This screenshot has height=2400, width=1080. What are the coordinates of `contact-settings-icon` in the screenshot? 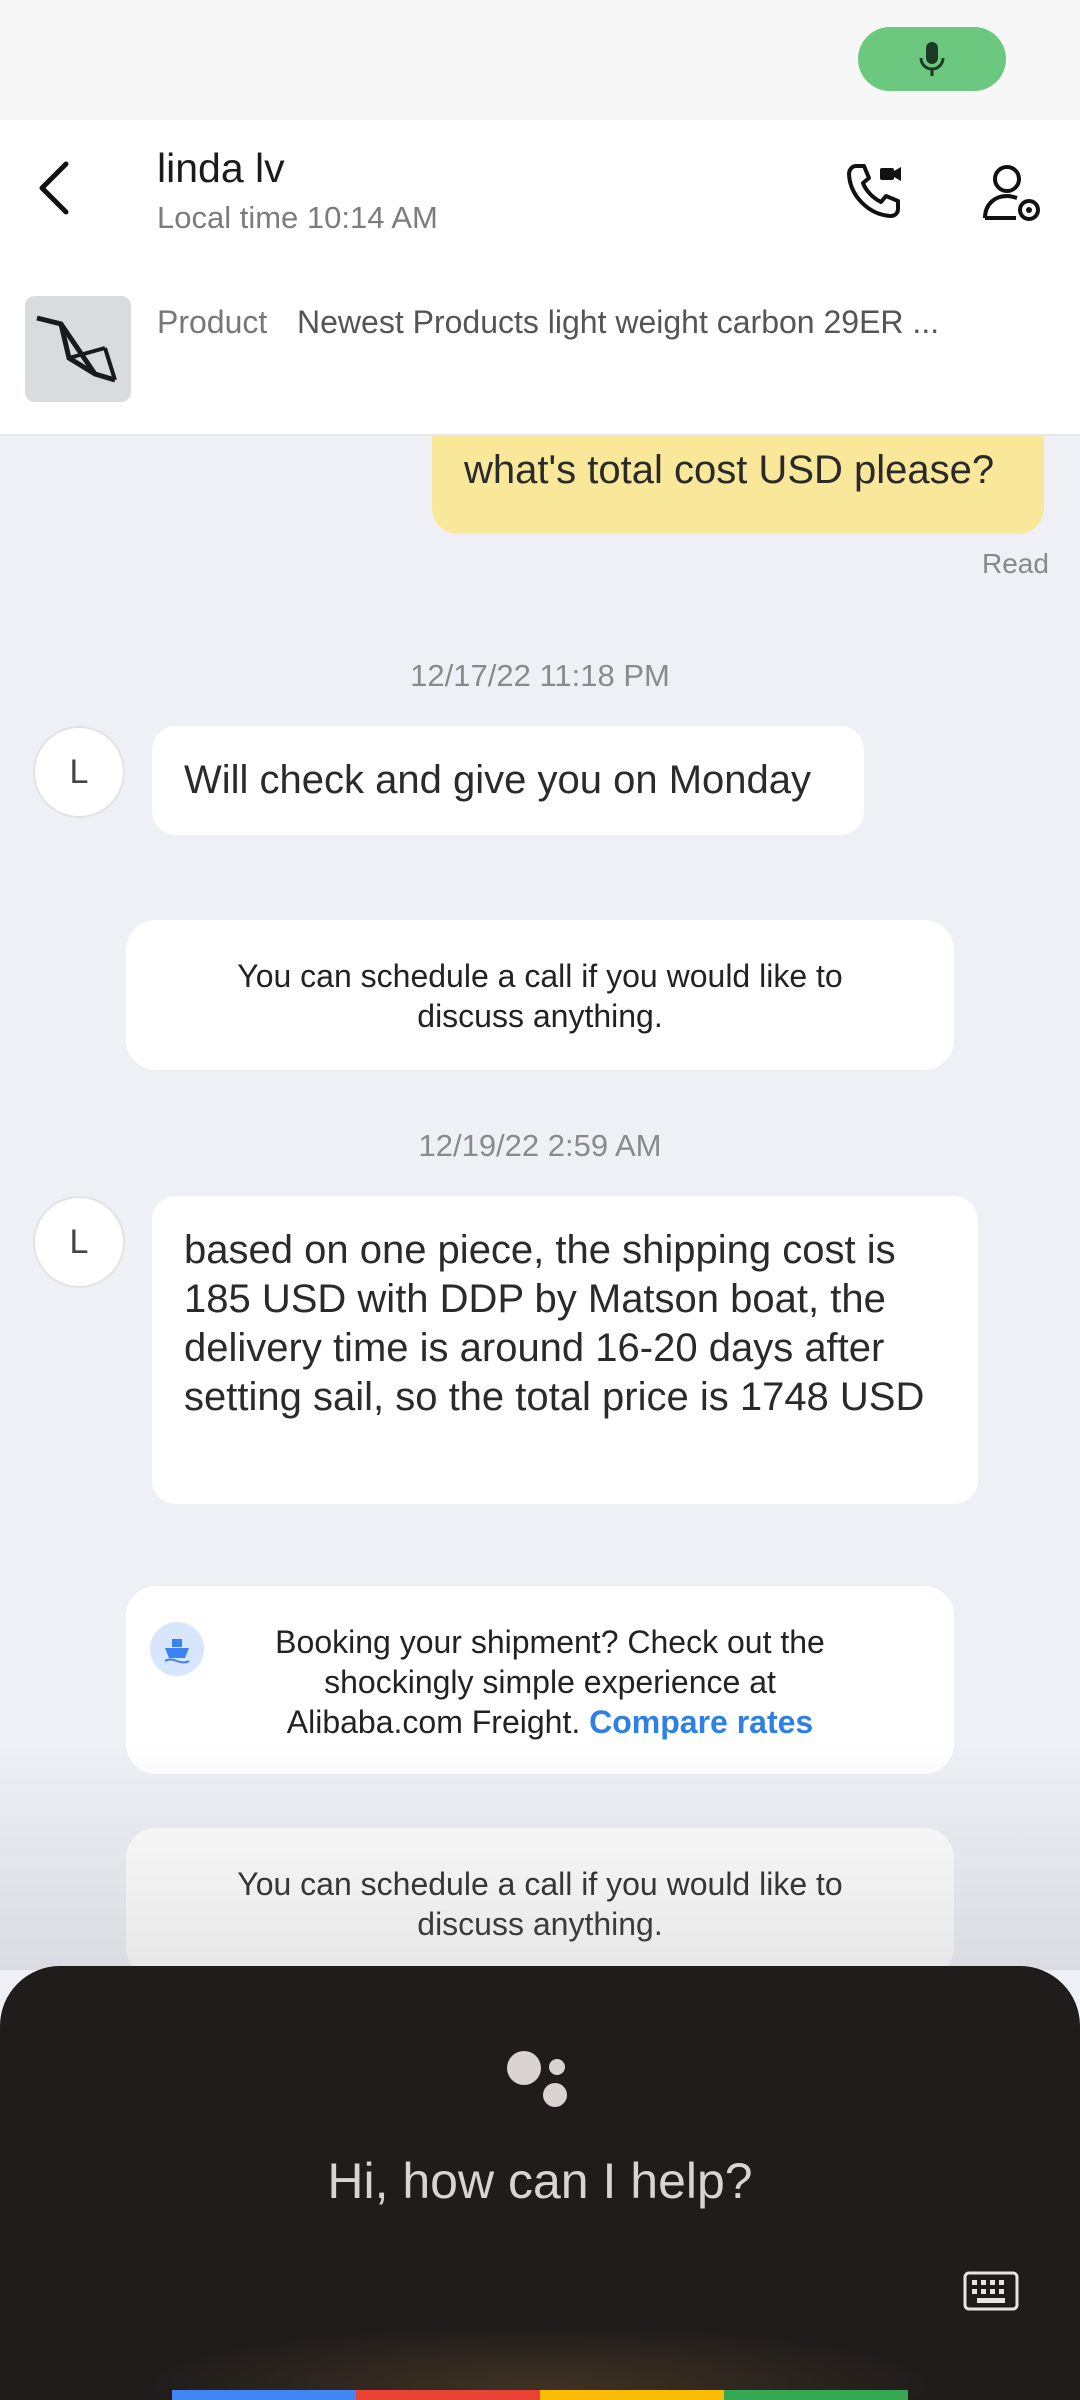 It's located at (1011, 193).